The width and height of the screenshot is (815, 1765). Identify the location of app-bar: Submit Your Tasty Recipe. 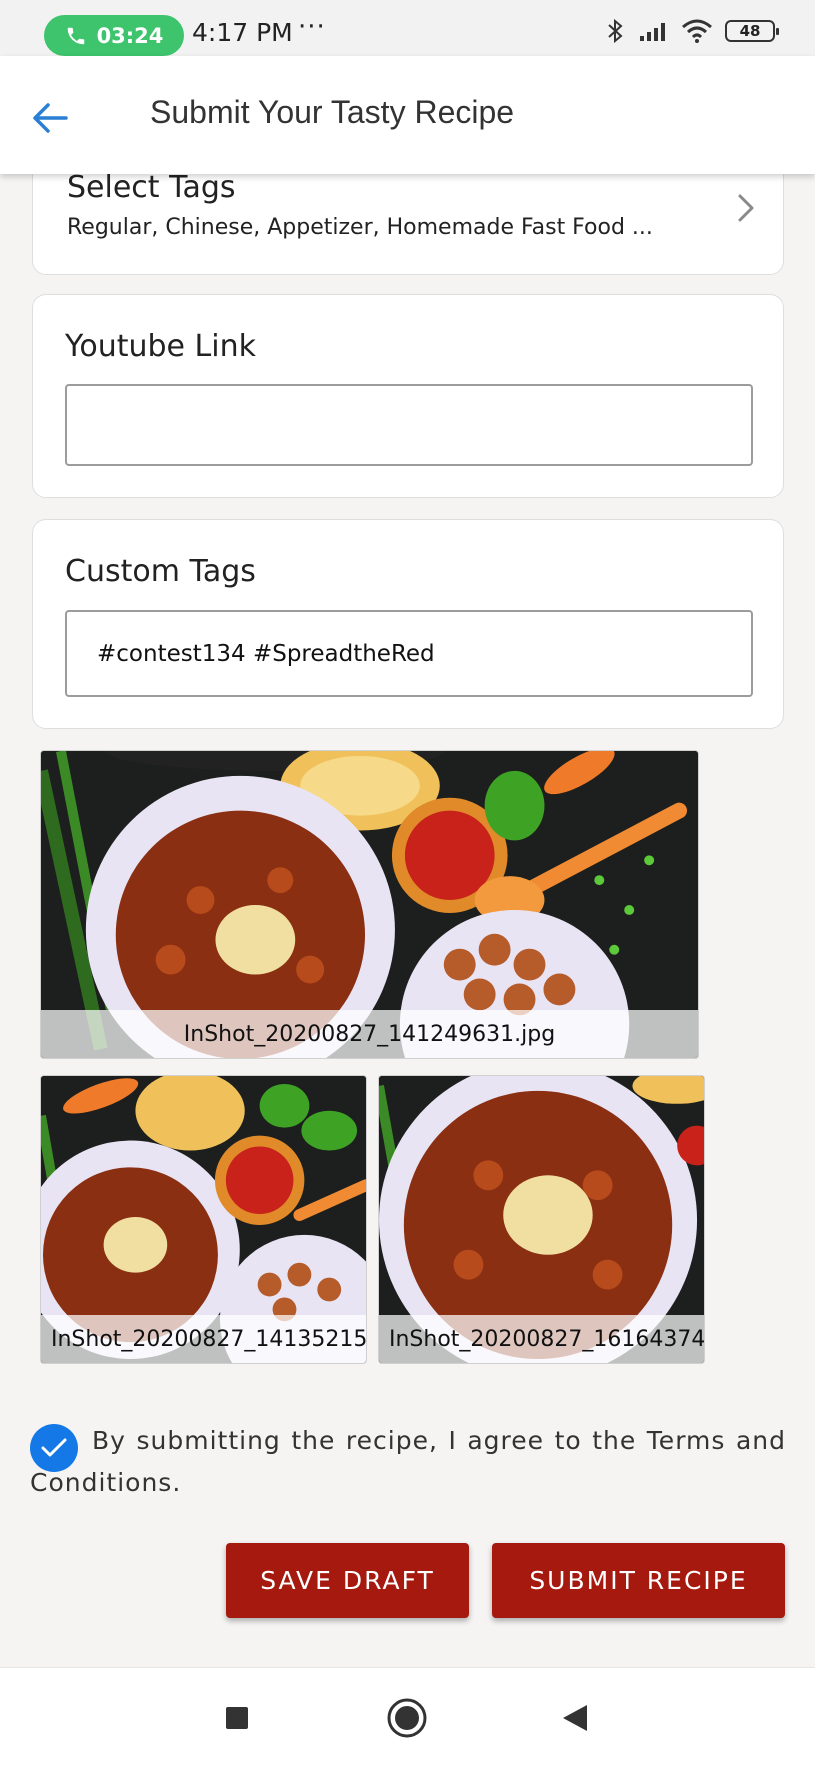
(407, 115).